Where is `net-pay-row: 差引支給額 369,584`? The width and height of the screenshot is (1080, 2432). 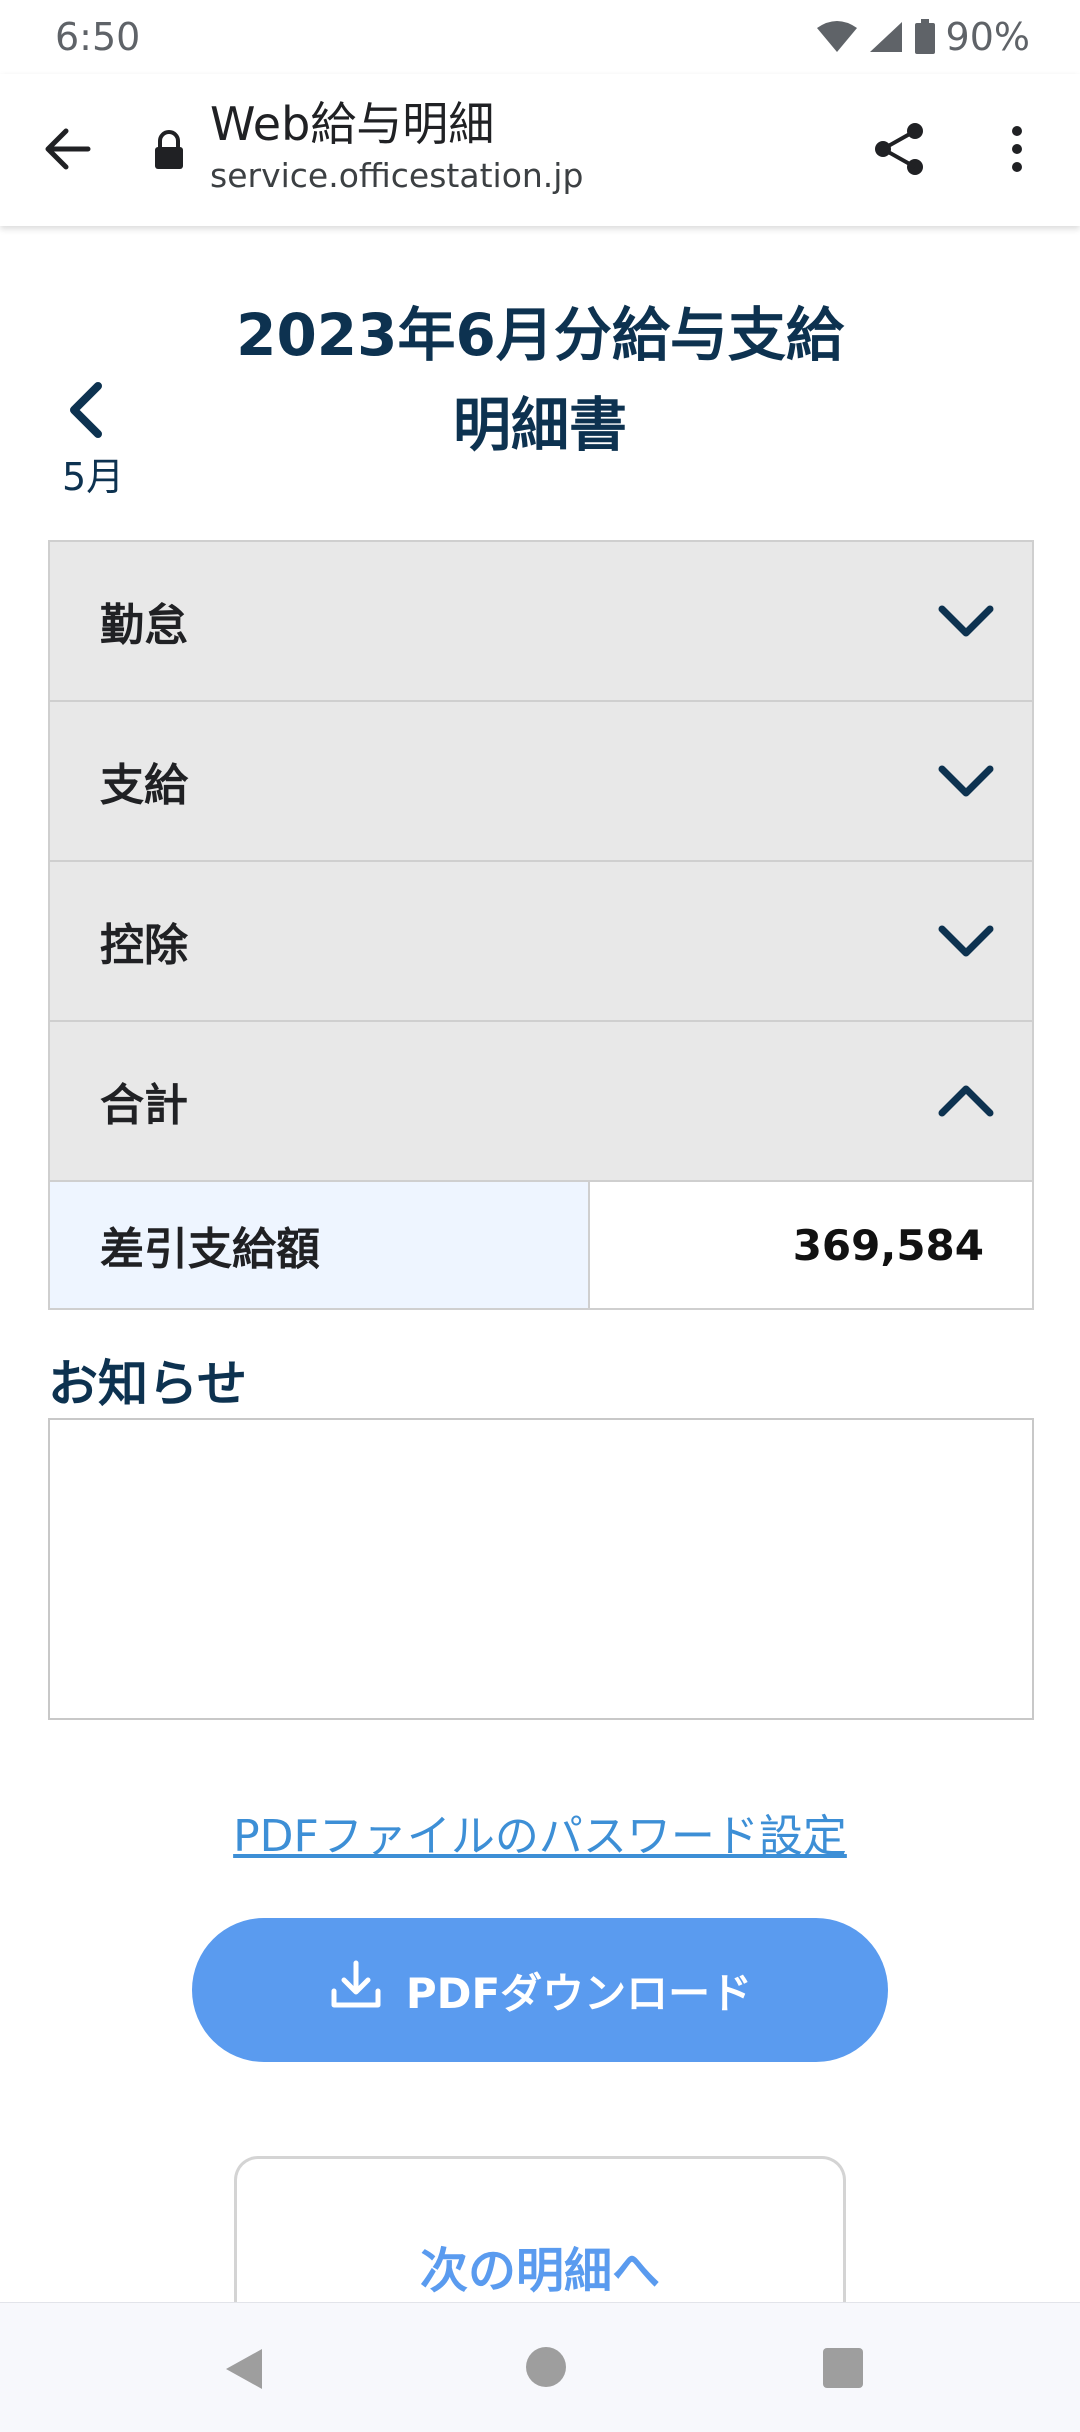
net-pay-row: 差引支給額 369,584 is located at coordinates (541, 1245).